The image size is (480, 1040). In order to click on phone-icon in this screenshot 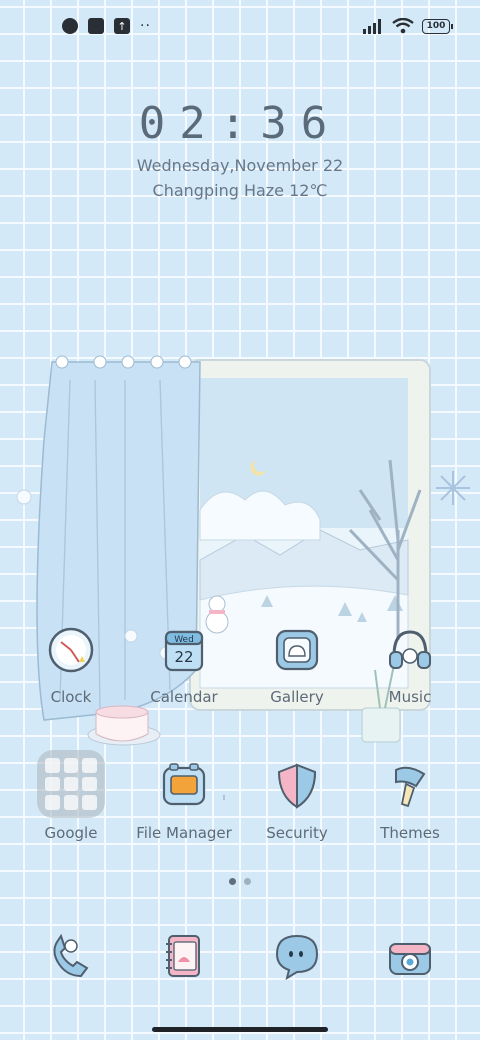, I will do `click(71, 955)`.